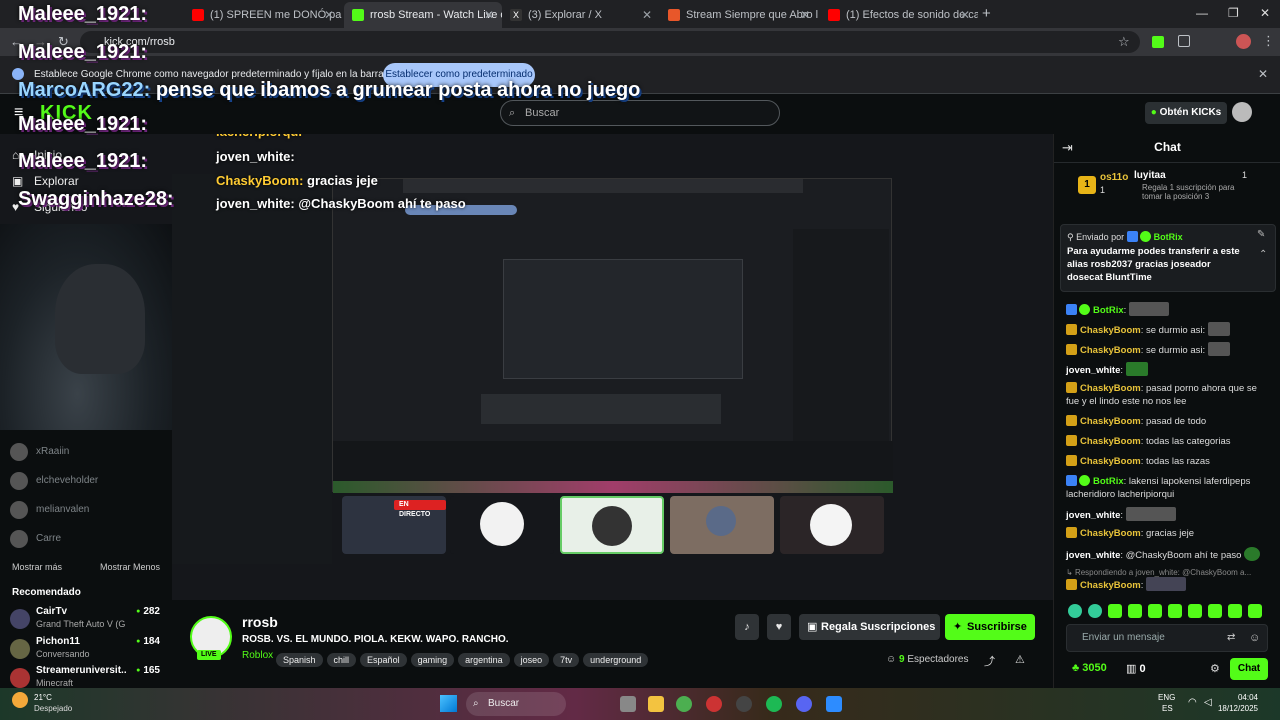 The image size is (1280, 720). I want to click on spotify-icon, so click(774, 704).